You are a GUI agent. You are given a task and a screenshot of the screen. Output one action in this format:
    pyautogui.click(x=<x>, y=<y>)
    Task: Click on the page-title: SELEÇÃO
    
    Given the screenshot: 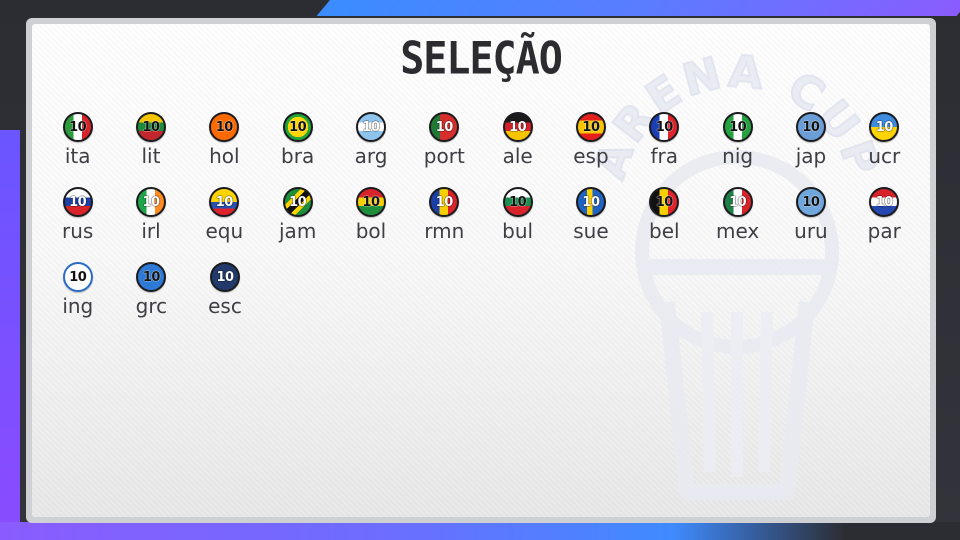 What is the action you would take?
    pyautogui.click(x=481, y=59)
    